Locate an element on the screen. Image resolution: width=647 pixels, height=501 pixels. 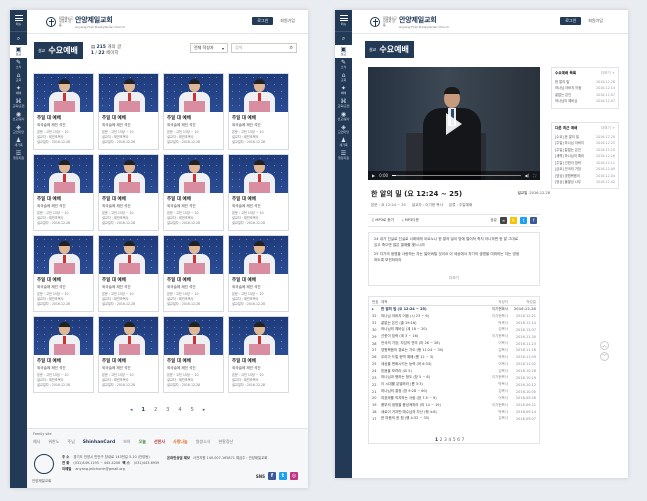
family-site-link: ShinhanCard is located at coordinates (99, 442).